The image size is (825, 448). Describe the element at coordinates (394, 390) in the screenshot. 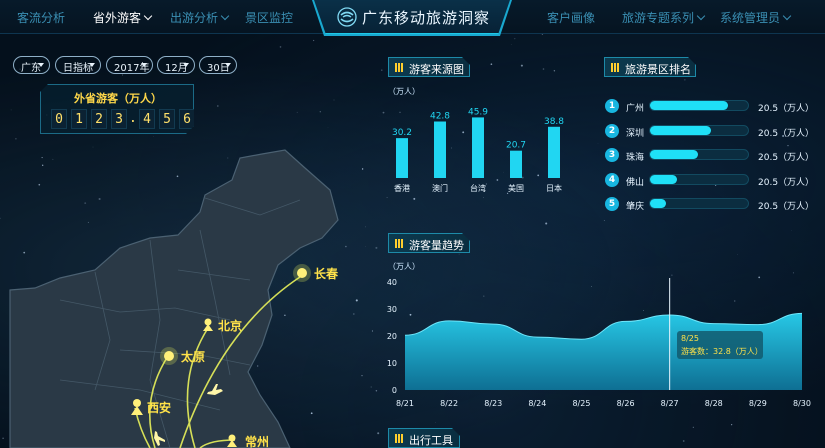

I see `y-tick-label: 0` at that location.